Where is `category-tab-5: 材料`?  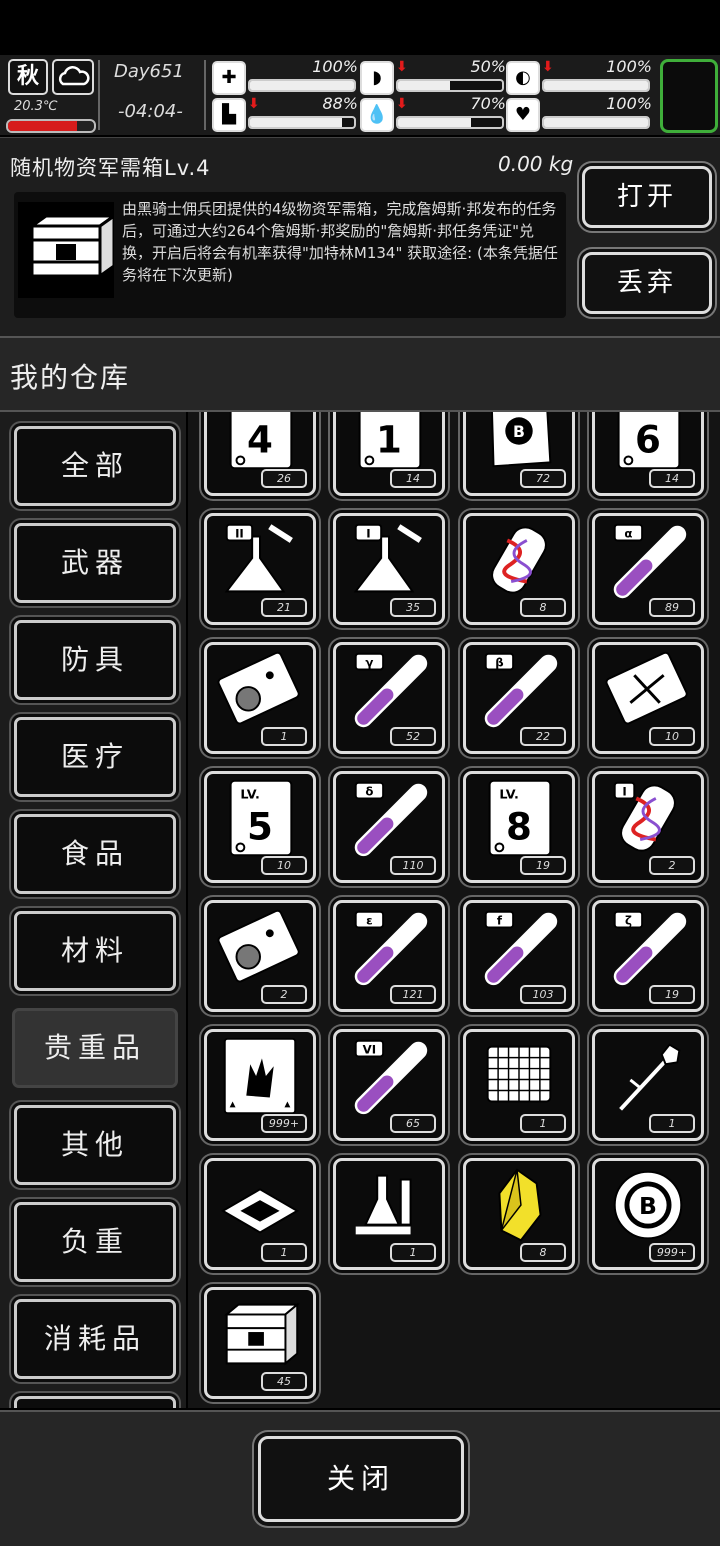
category-tab-5: 材料 is located at coordinates (95, 951).